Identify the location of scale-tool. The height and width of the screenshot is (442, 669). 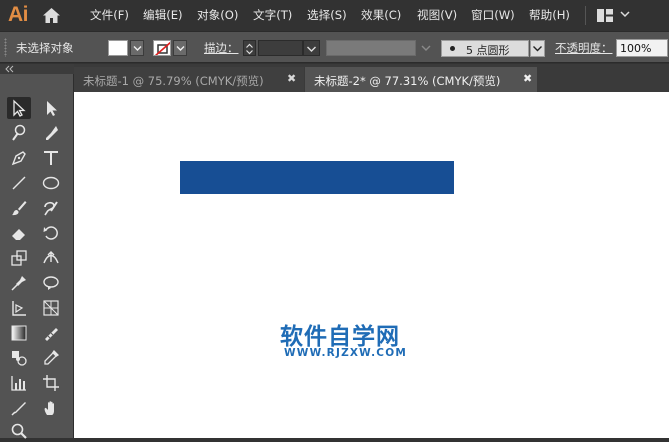
(19, 258).